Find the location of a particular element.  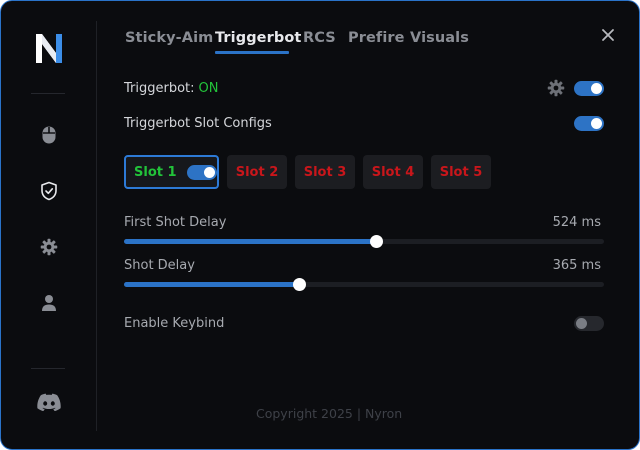

triggerbot-label: Triggerbot: ON is located at coordinates (171, 88).